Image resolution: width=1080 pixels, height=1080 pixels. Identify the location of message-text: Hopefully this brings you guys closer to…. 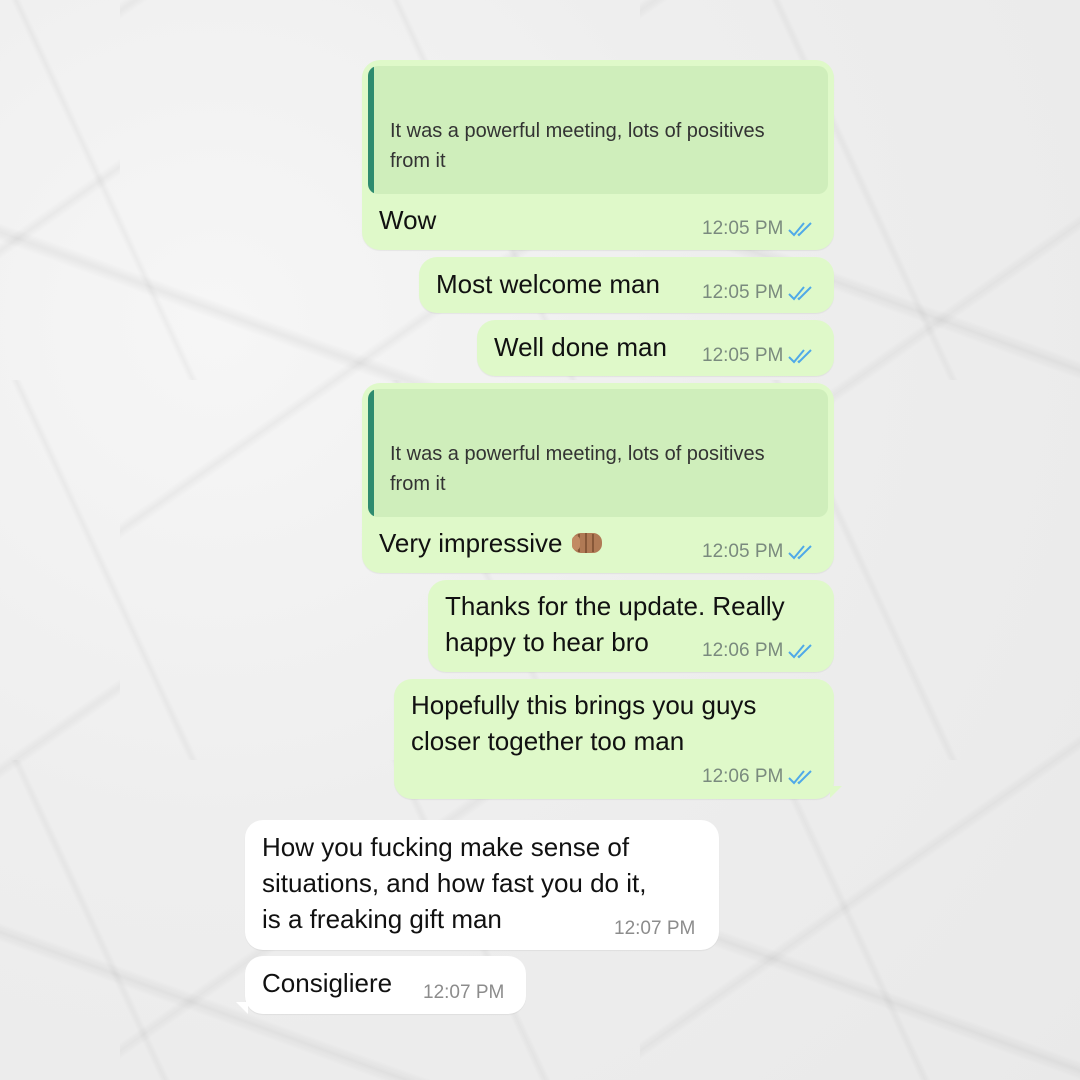
(584, 723).